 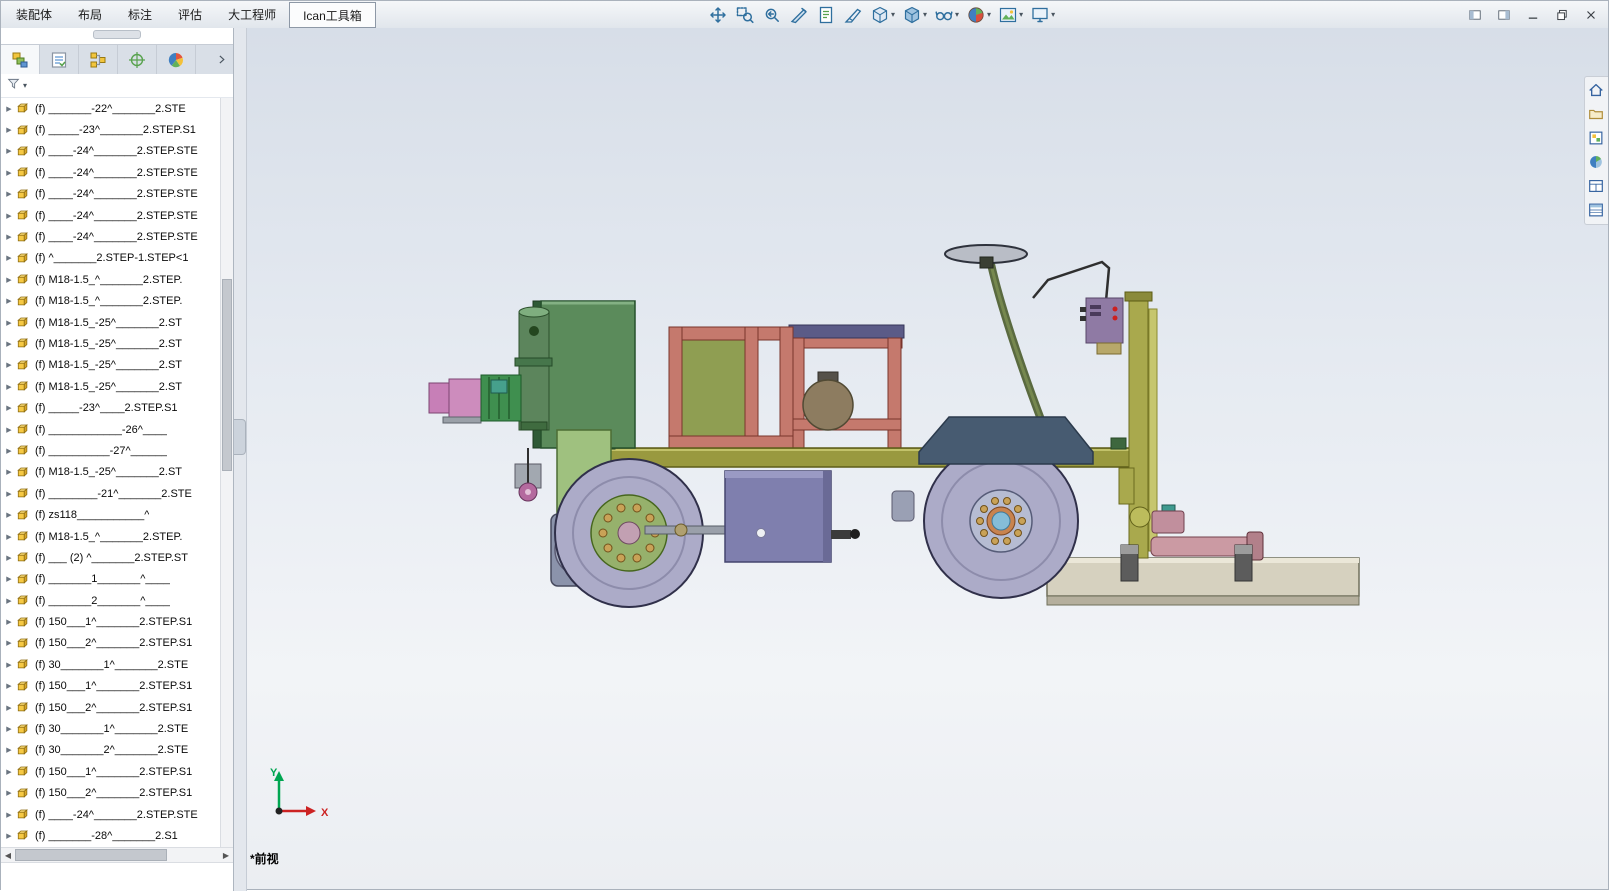 I want to click on scroll-left-arrow: ◀, so click(x=8, y=855).